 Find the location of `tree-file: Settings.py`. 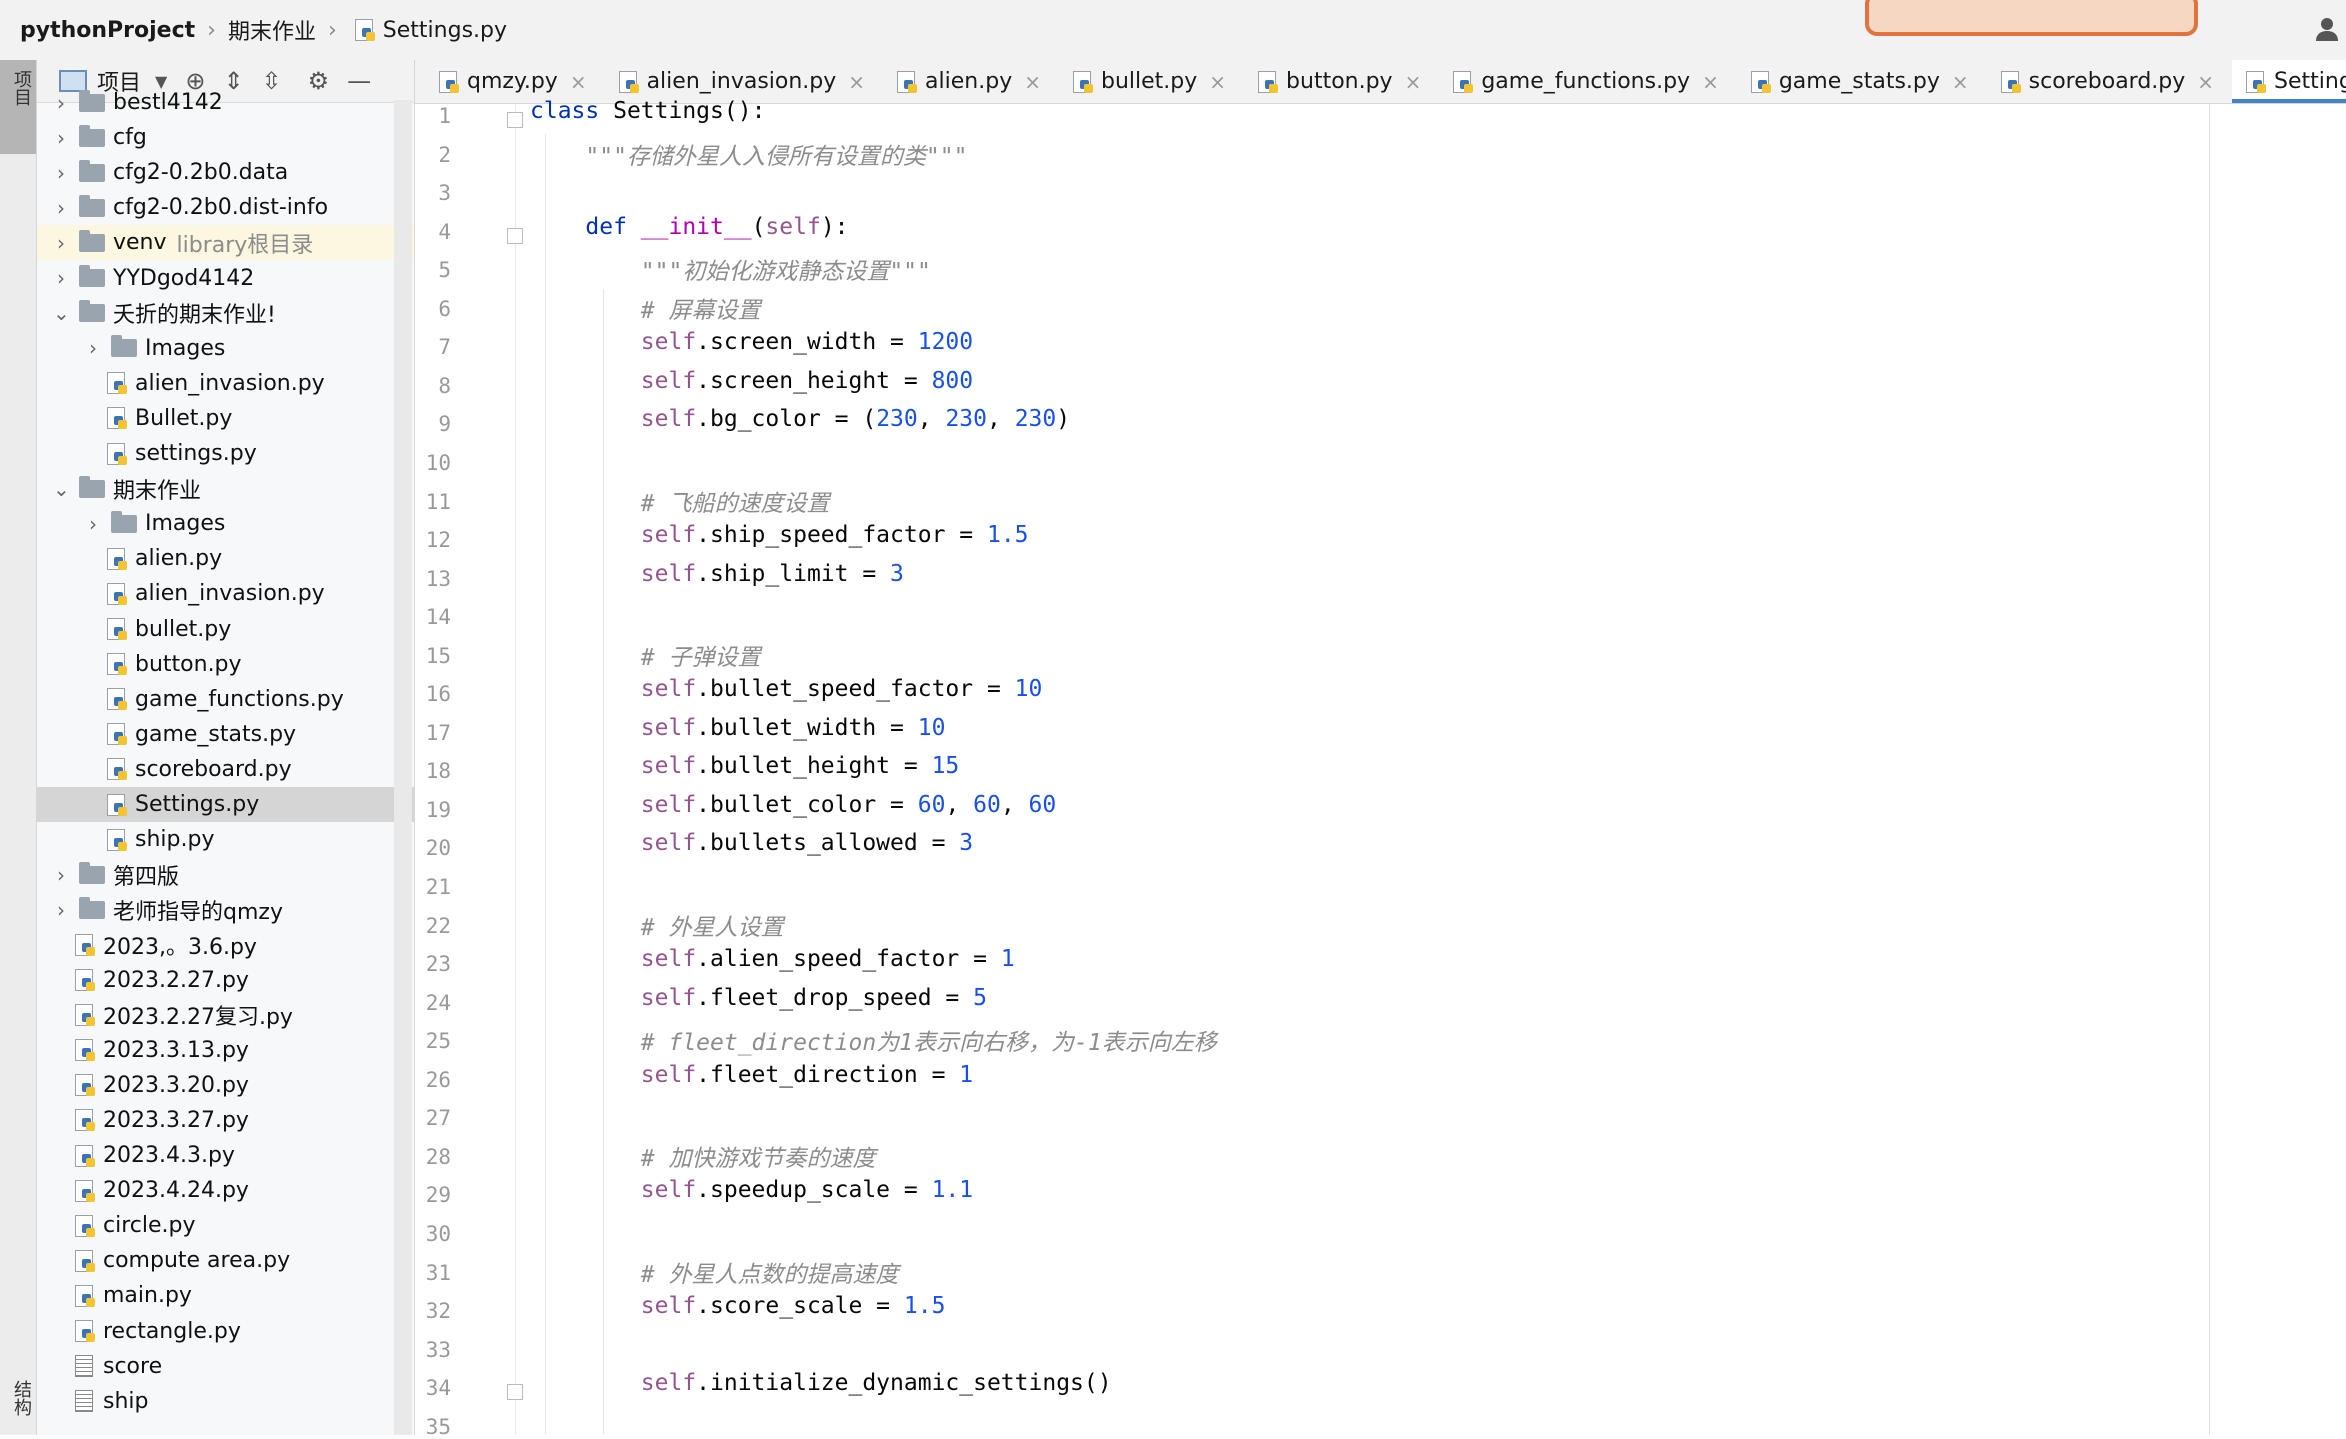

tree-file: Settings.py is located at coordinates (225, 804).